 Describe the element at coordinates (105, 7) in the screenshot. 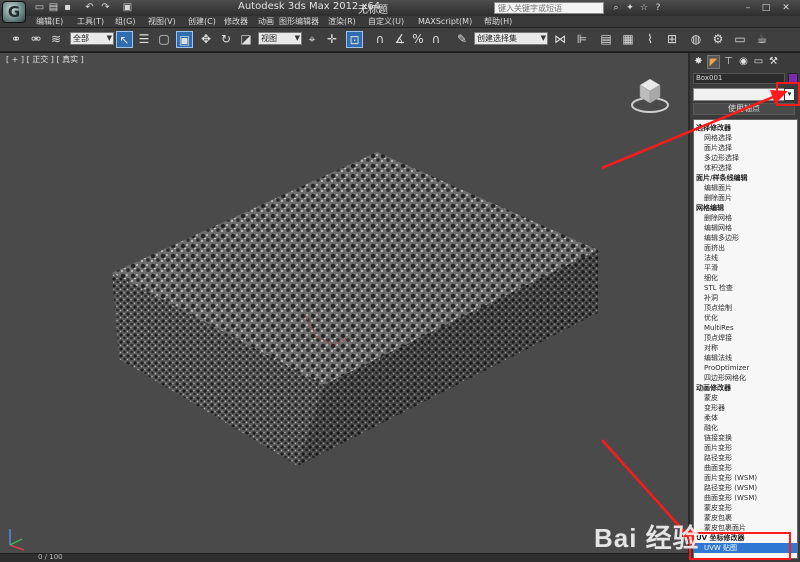

I see `redo-icon: ↷` at that location.